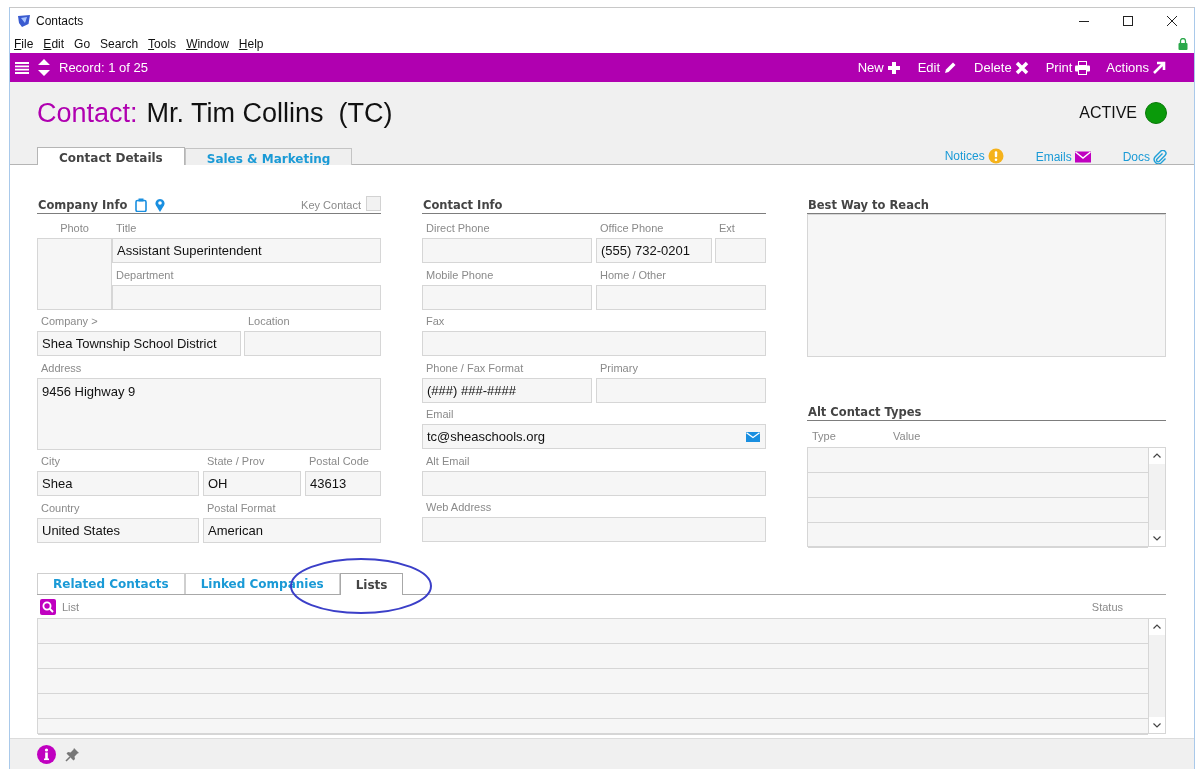  What do you see at coordinates (236, 461) in the screenshot?
I see `field-label: State / Prov` at bounding box center [236, 461].